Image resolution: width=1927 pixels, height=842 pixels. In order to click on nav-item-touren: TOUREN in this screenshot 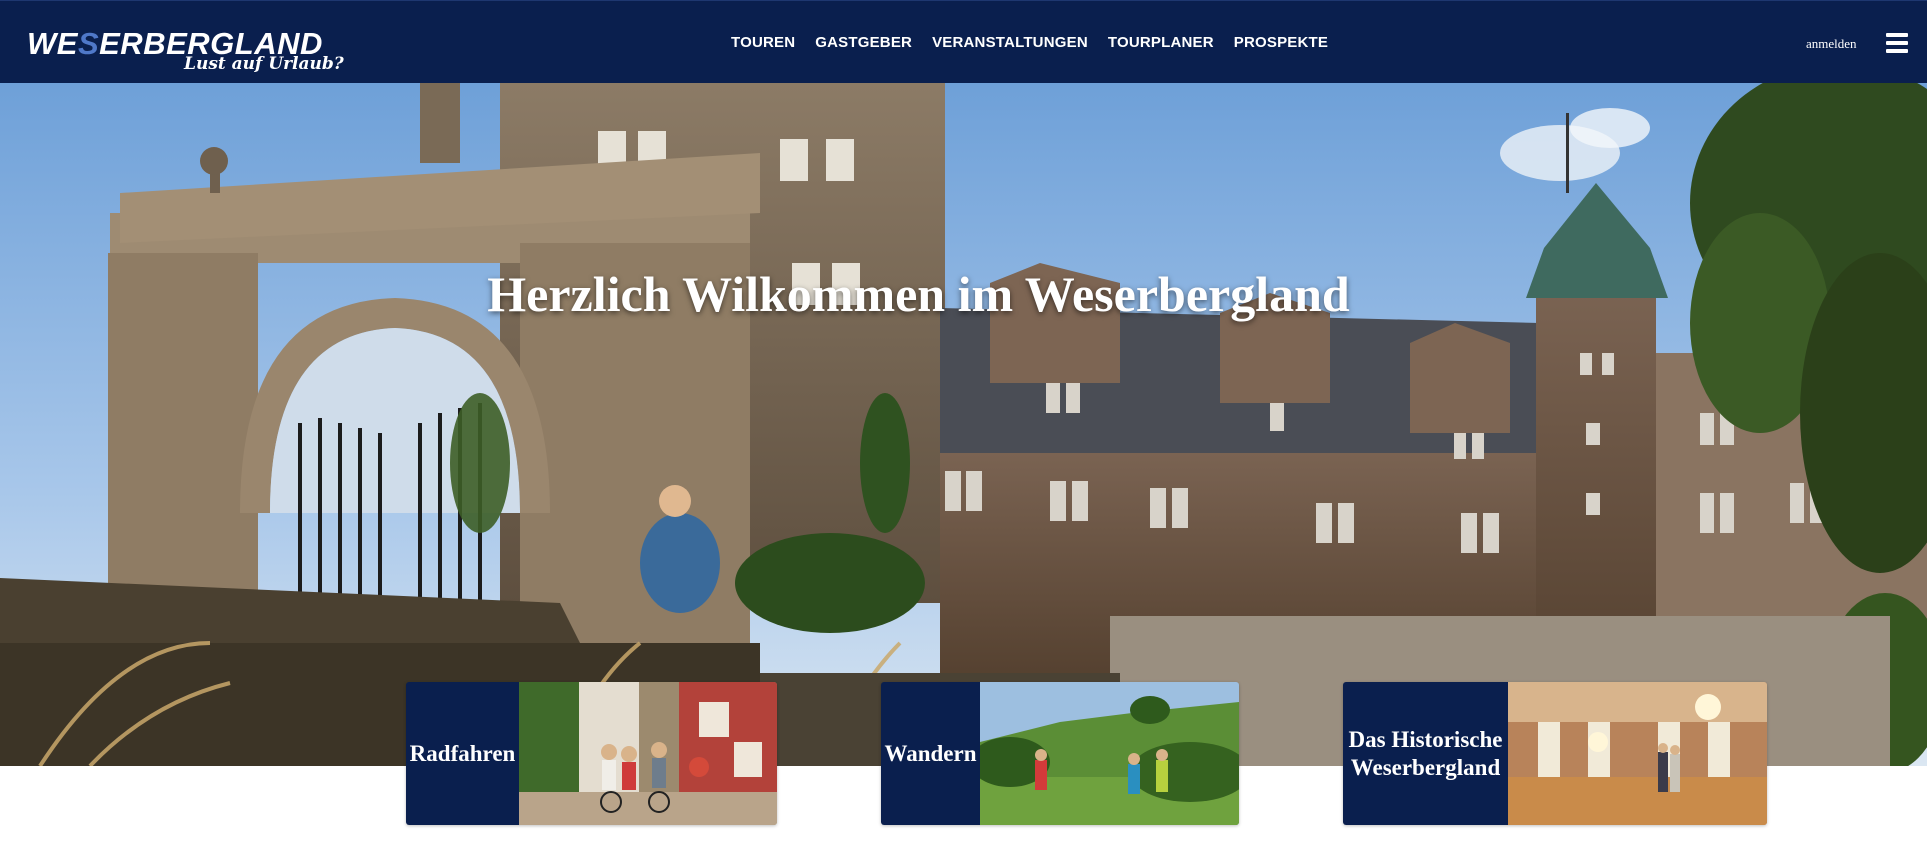, I will do `click(763, 42)`.